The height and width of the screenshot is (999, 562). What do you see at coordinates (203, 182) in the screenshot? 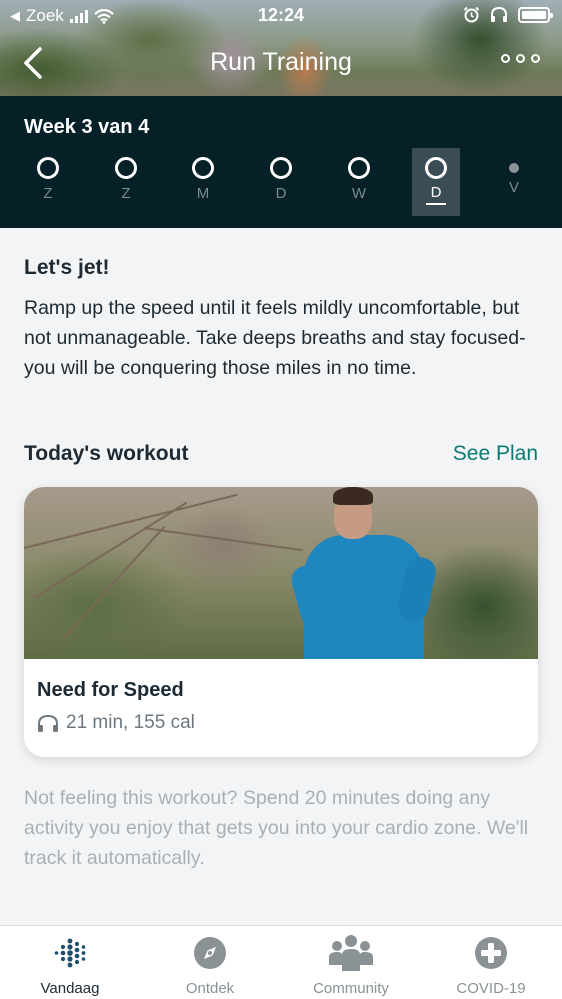
I see `day-item: M` at bounding box center [203, 182].